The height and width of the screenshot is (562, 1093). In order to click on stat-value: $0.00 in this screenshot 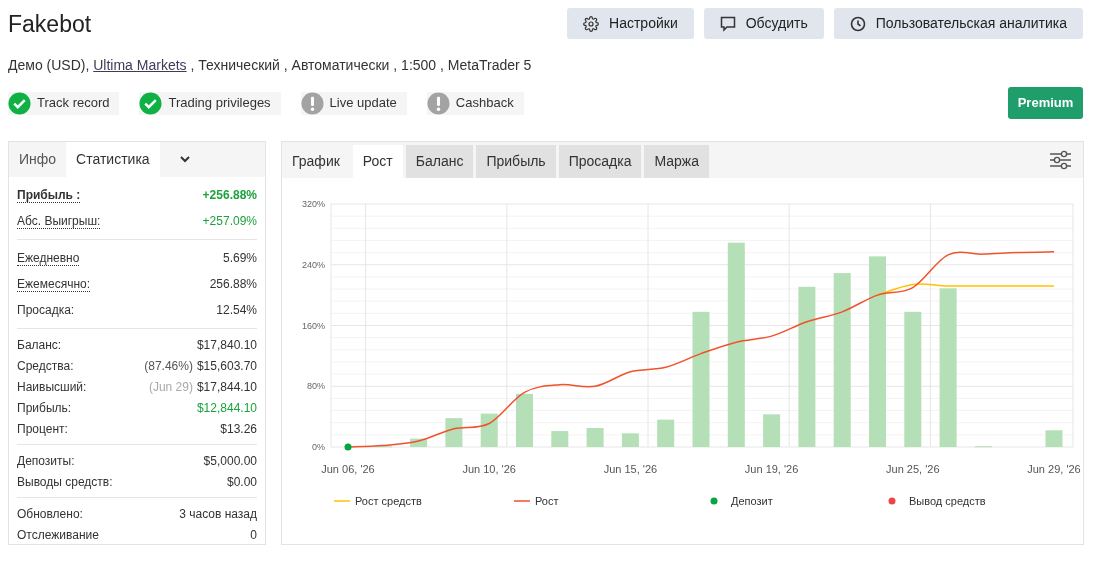, I will do `click(241, 482)`.